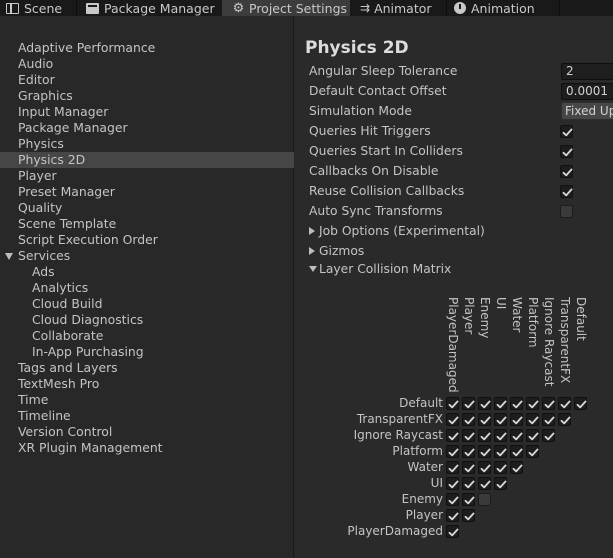 This screenshot has width=613, height=558. What do you see at coordinates (147, 368) in the screenshot?
I see `sidebar-item-tags-and-layers: Tags and Layers` at bounding box center [147, 368].